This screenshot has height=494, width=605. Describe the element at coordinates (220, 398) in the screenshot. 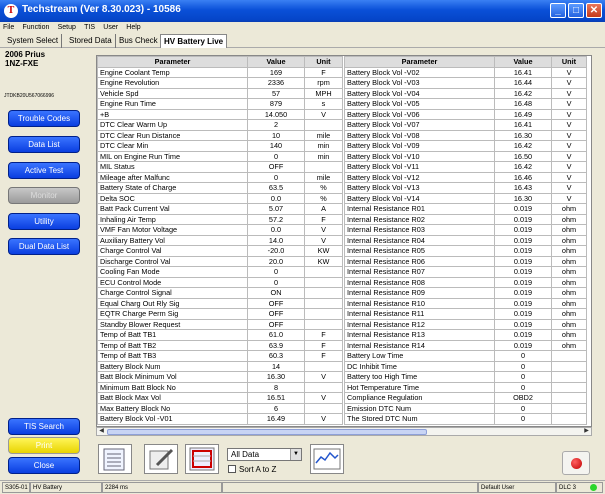

I see `left-table-row: Batt Block Max Vol 16.51 V` at that location.